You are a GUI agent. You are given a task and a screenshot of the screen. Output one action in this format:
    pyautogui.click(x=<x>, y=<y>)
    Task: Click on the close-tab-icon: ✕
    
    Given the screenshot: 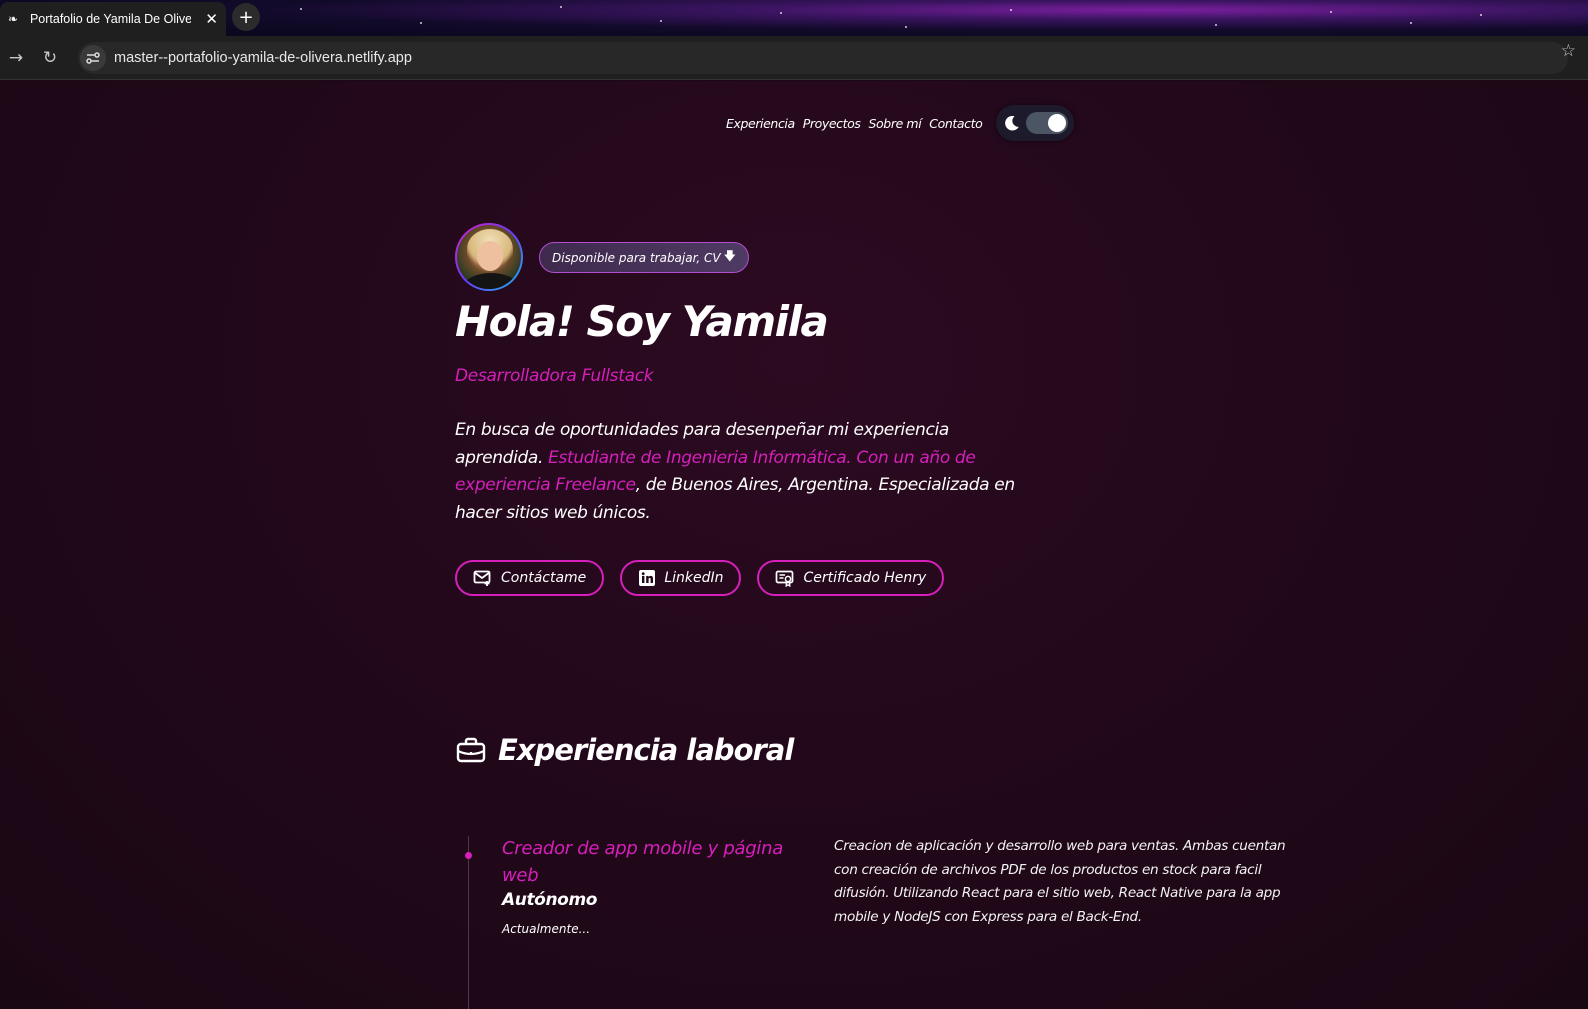 What is the action you would take?
    pyautogui.click(x=211, y=19)
    